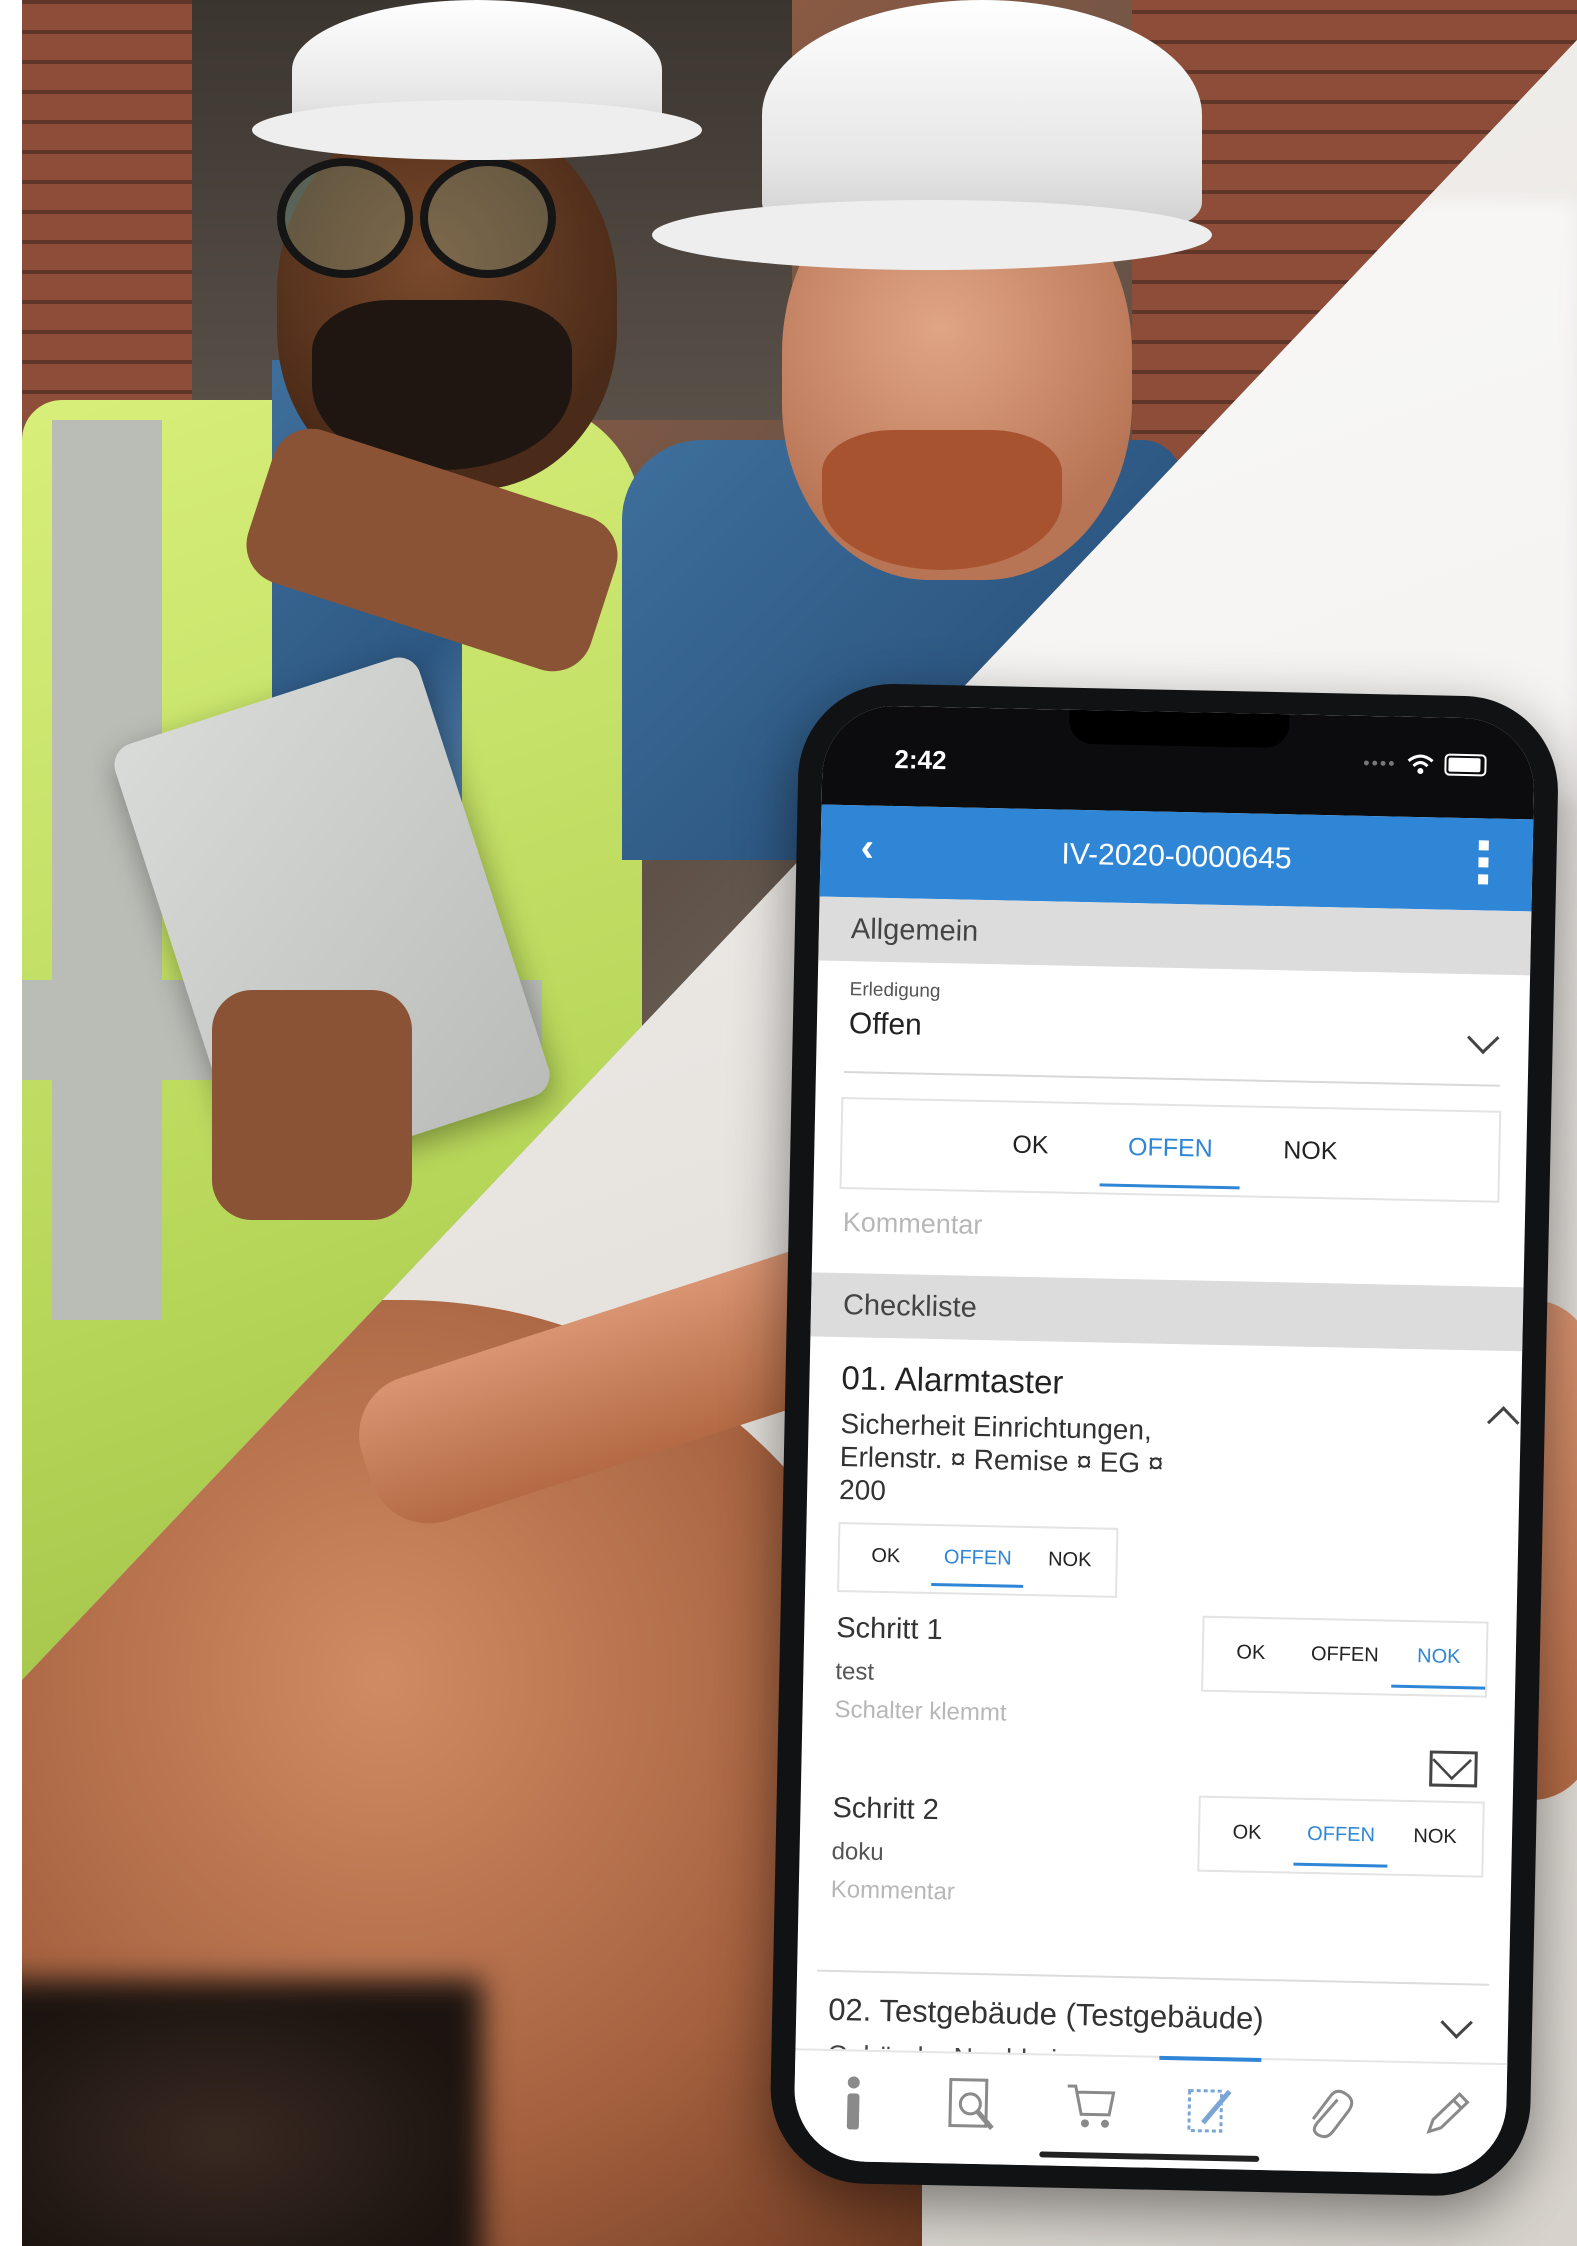  I want to click on paperclip-icon, so click(1327, 2116).